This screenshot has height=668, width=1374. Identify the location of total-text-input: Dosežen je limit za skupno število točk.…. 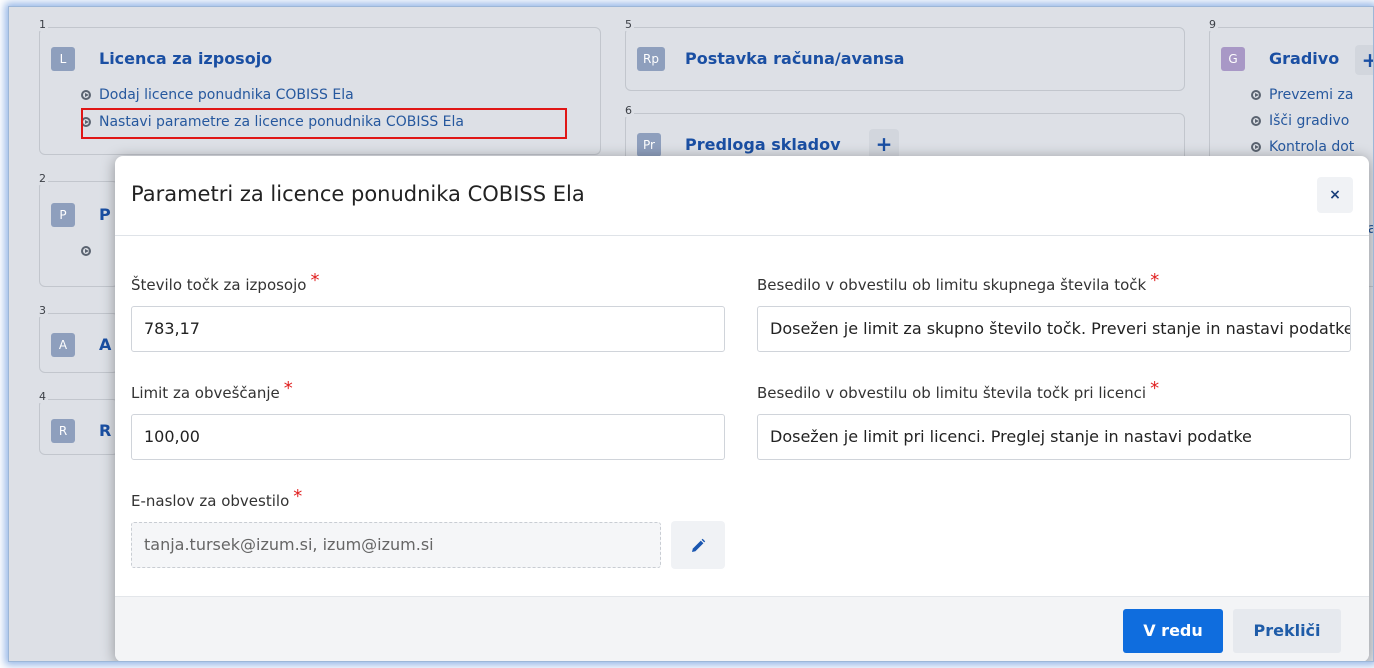
(1054, 329).